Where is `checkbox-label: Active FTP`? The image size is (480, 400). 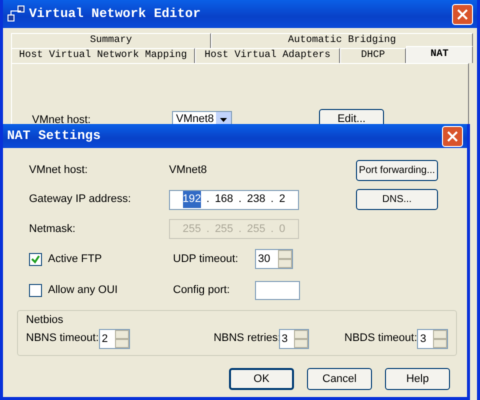
checkbox-label: Active FTP is located at coordinates (75, 259).